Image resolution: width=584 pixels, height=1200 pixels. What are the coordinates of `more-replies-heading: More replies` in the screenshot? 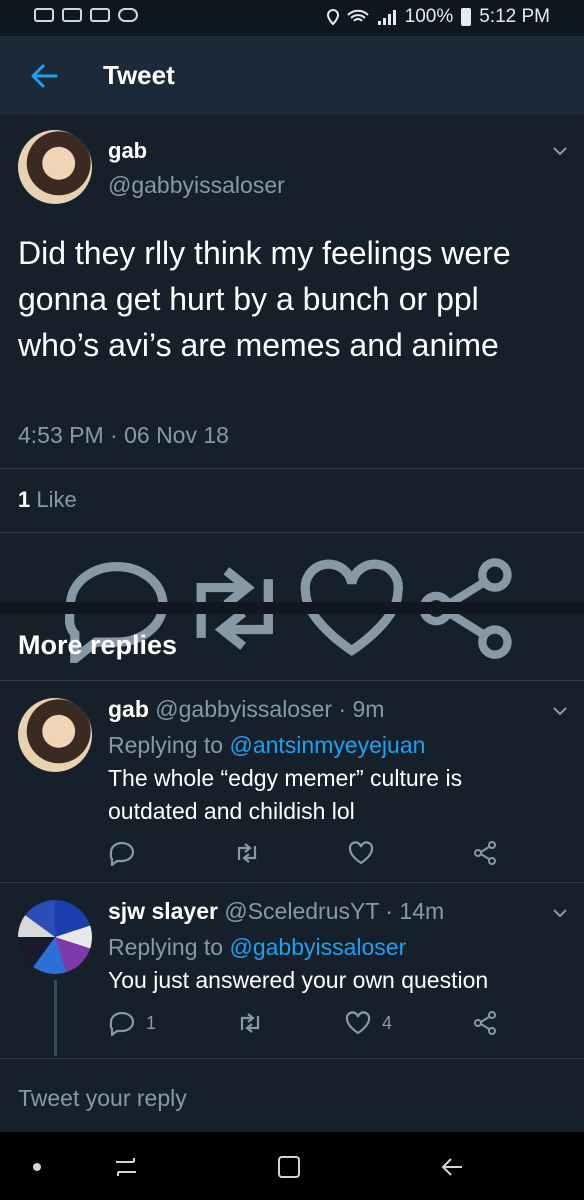 It's located at (98, 645).